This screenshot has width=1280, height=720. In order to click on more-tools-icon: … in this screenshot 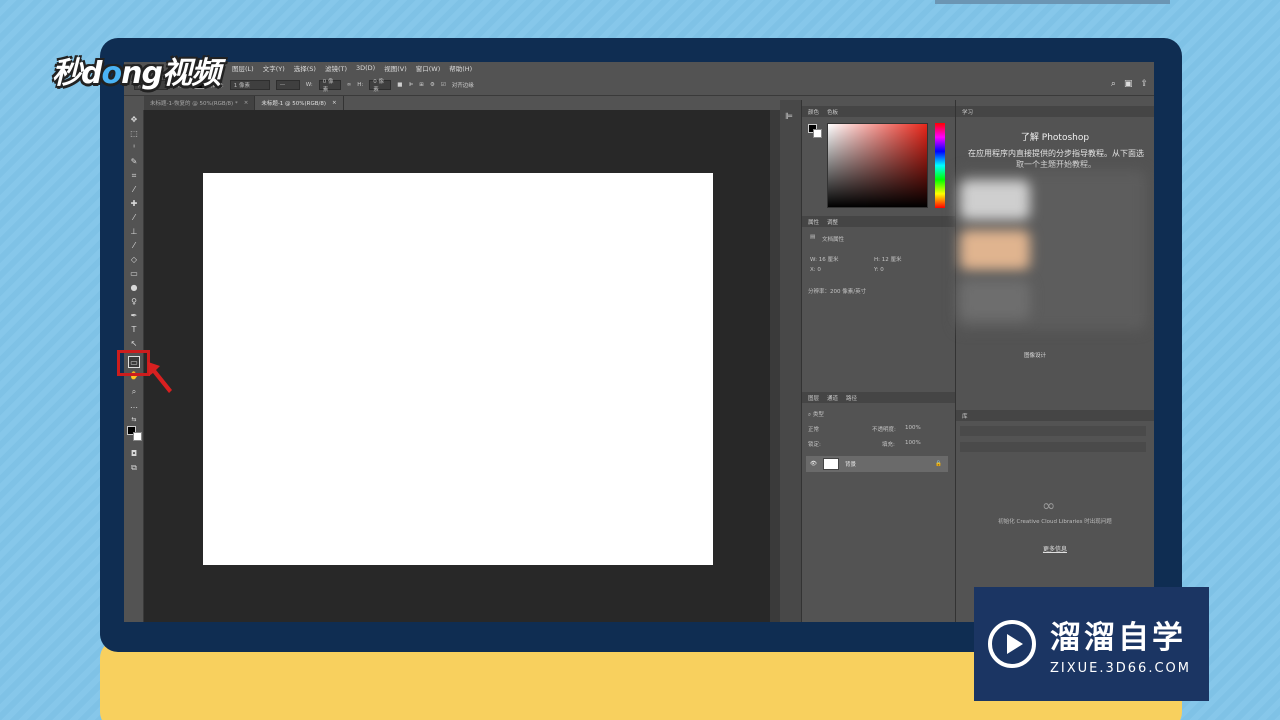, I will do `click(134, 406)`.